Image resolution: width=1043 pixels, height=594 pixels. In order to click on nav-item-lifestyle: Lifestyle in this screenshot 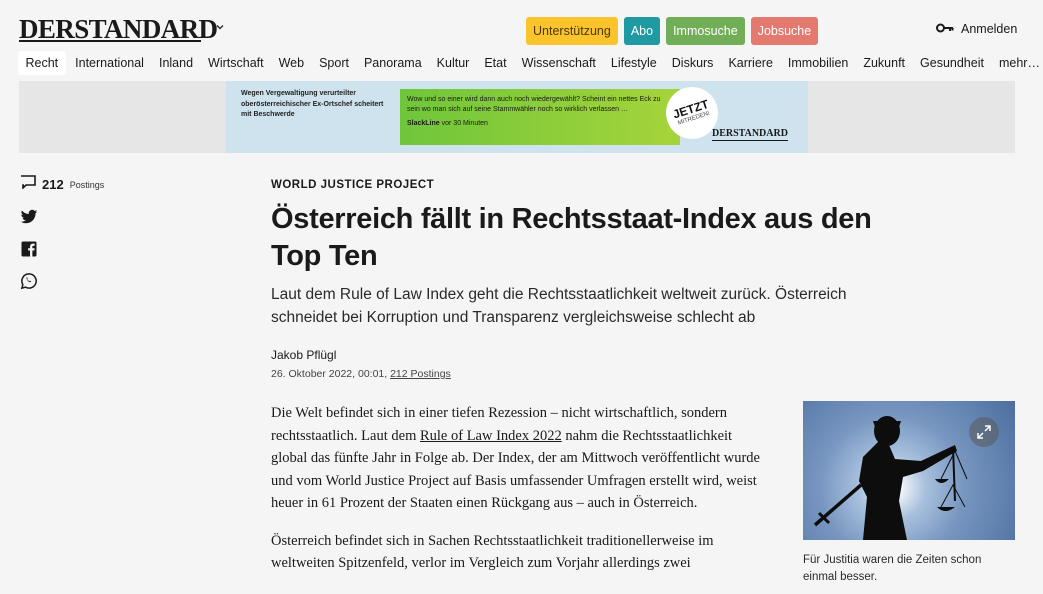, I will do `click(633, 63)`.